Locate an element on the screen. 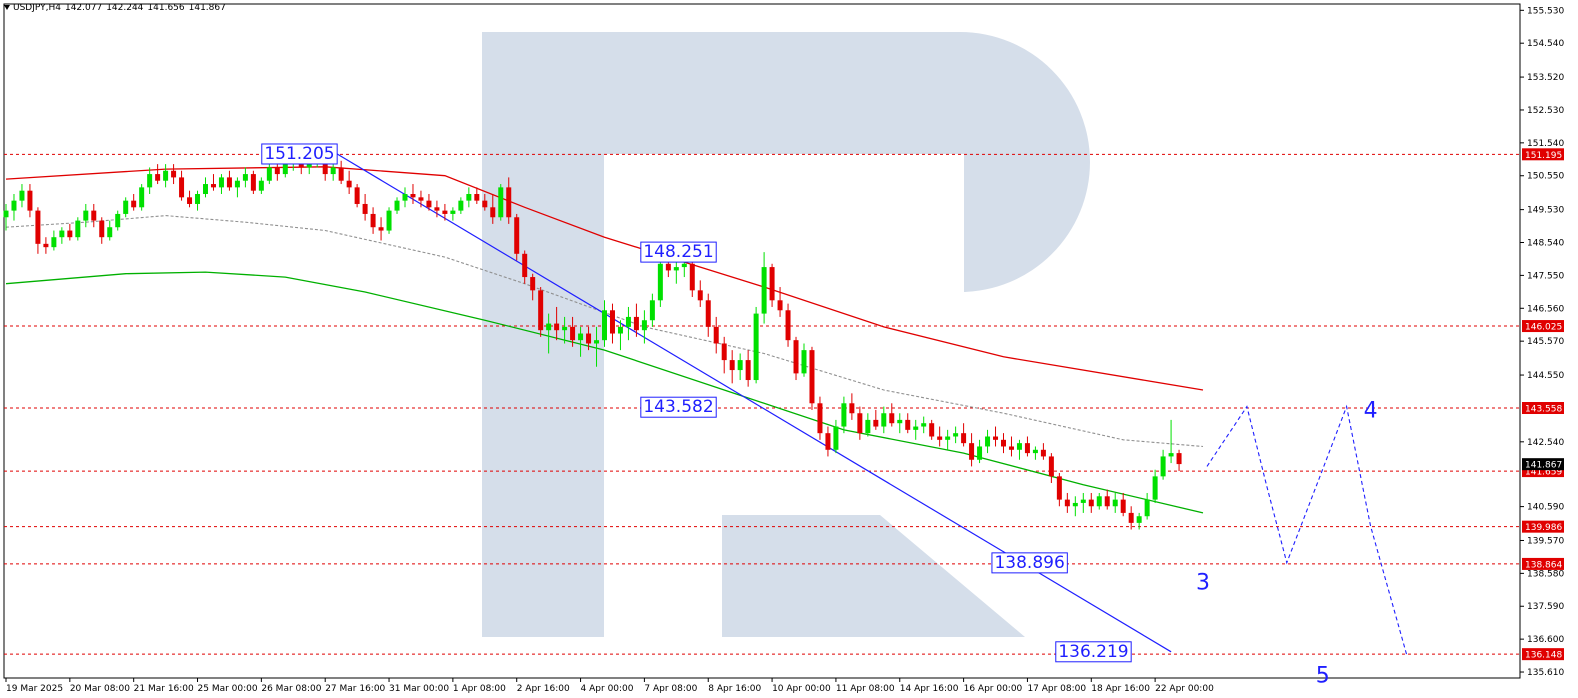 This screenshot has width=1578, height=698. price-annotation-label: 138.896 is located at coordinates (1029, 563).